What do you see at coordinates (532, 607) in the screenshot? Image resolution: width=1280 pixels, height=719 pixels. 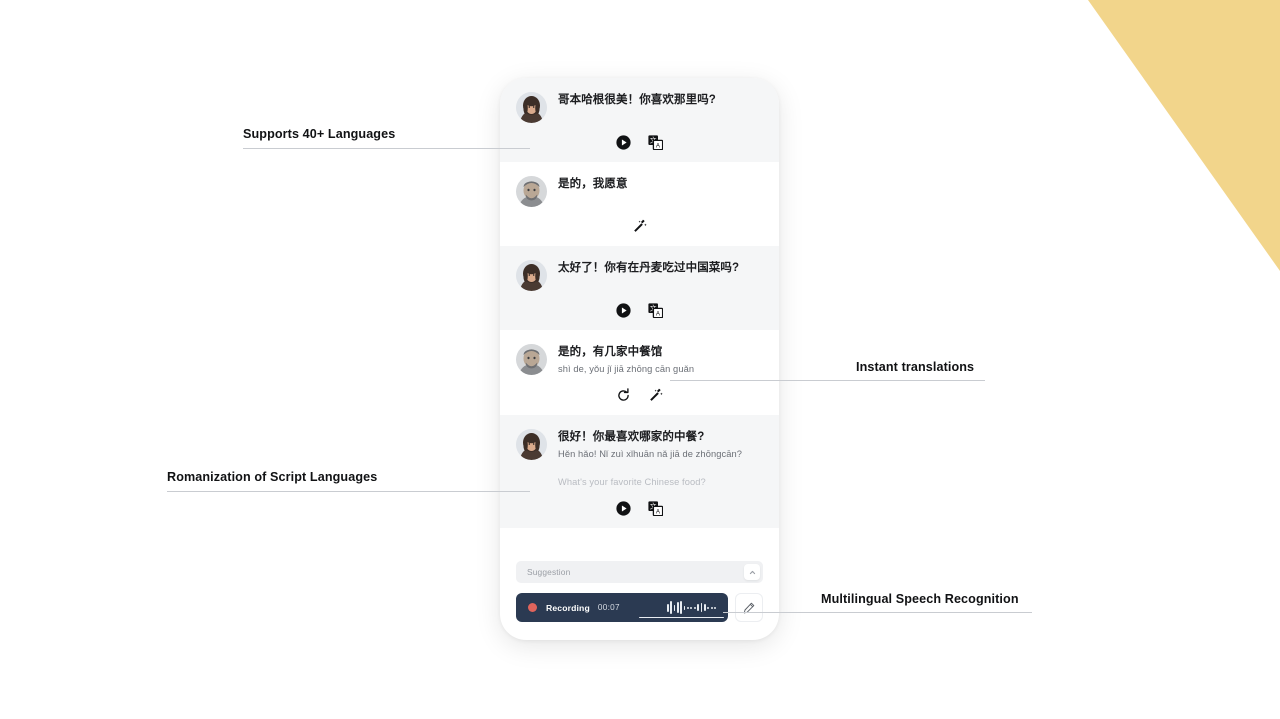 I see `recording-indicator-dot` at bounding box center [532, 607].